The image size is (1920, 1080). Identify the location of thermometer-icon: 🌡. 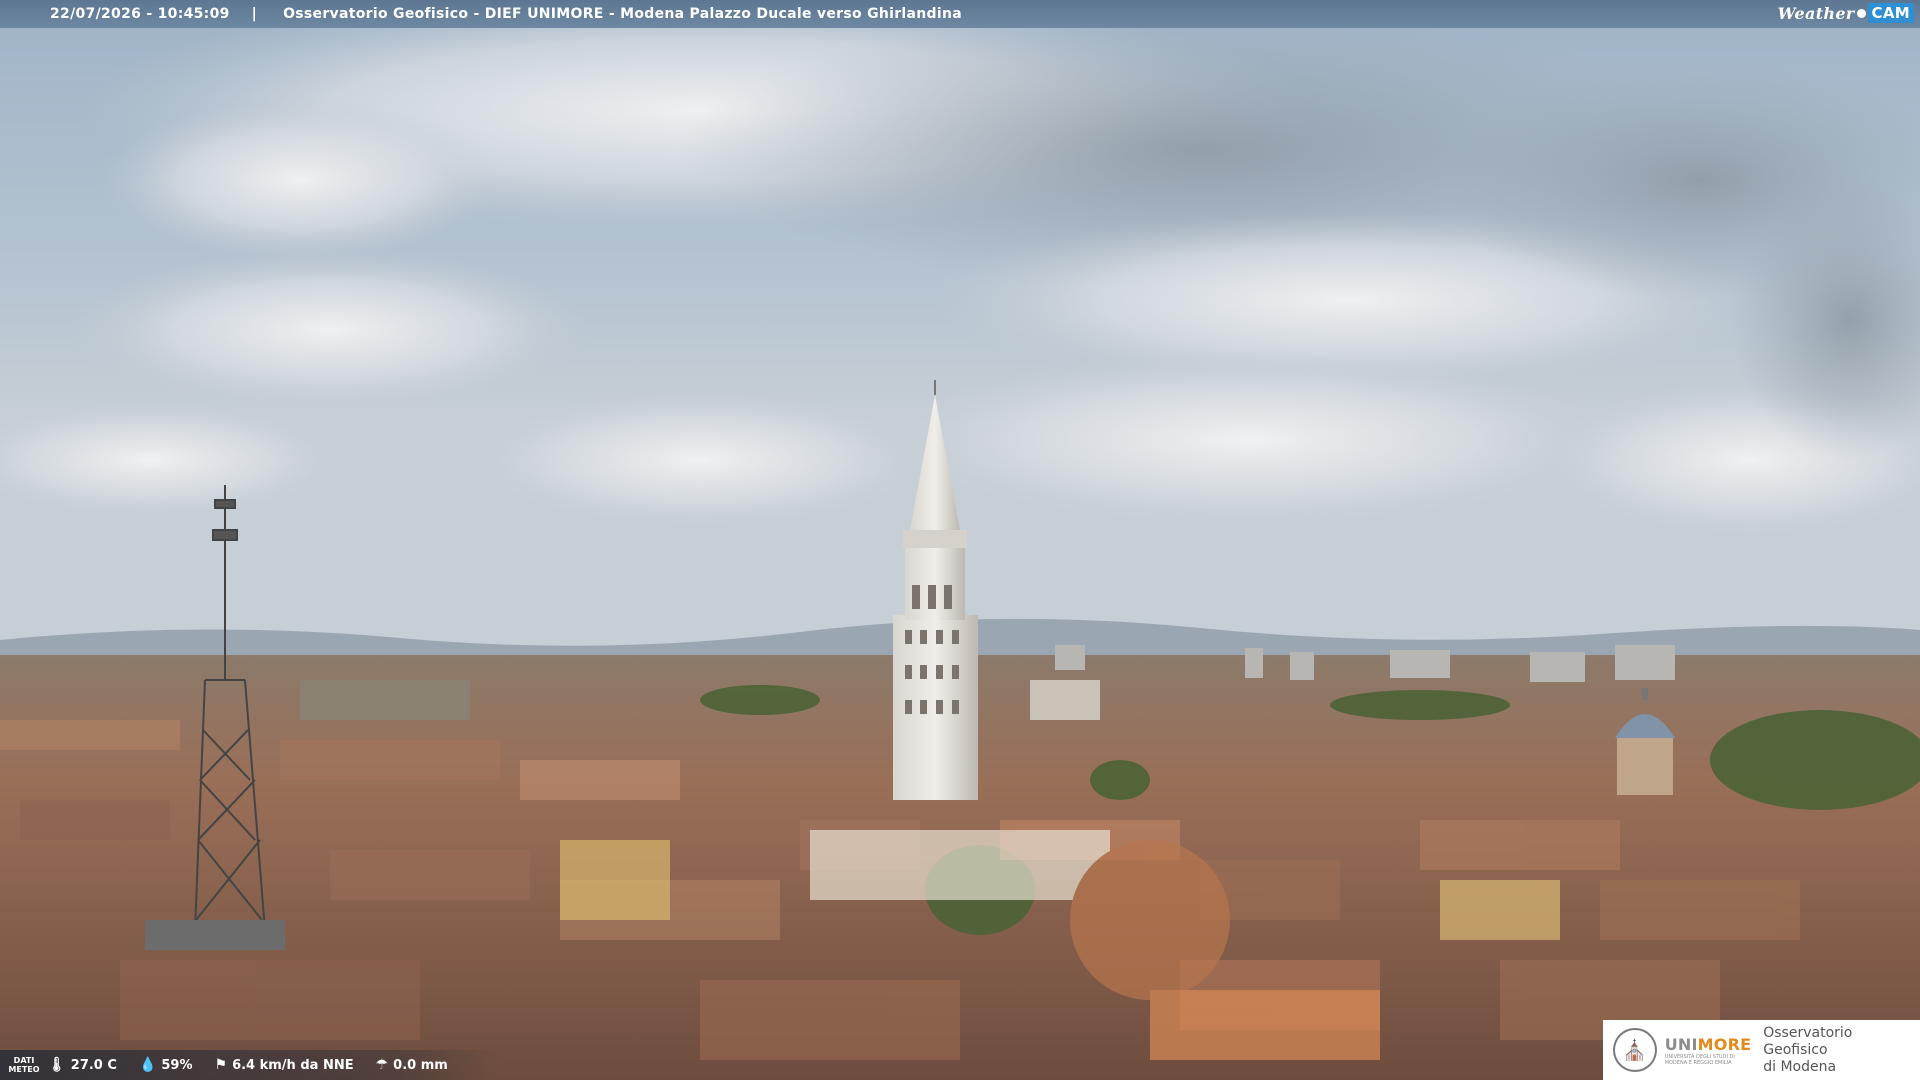
(57, 1065).